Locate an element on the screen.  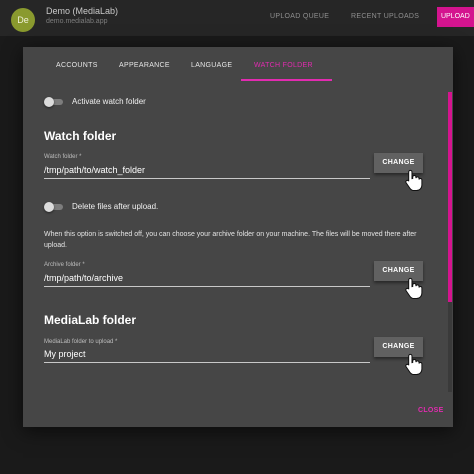
activate-watch-folder-toggle is located at coordinates (54, 102).